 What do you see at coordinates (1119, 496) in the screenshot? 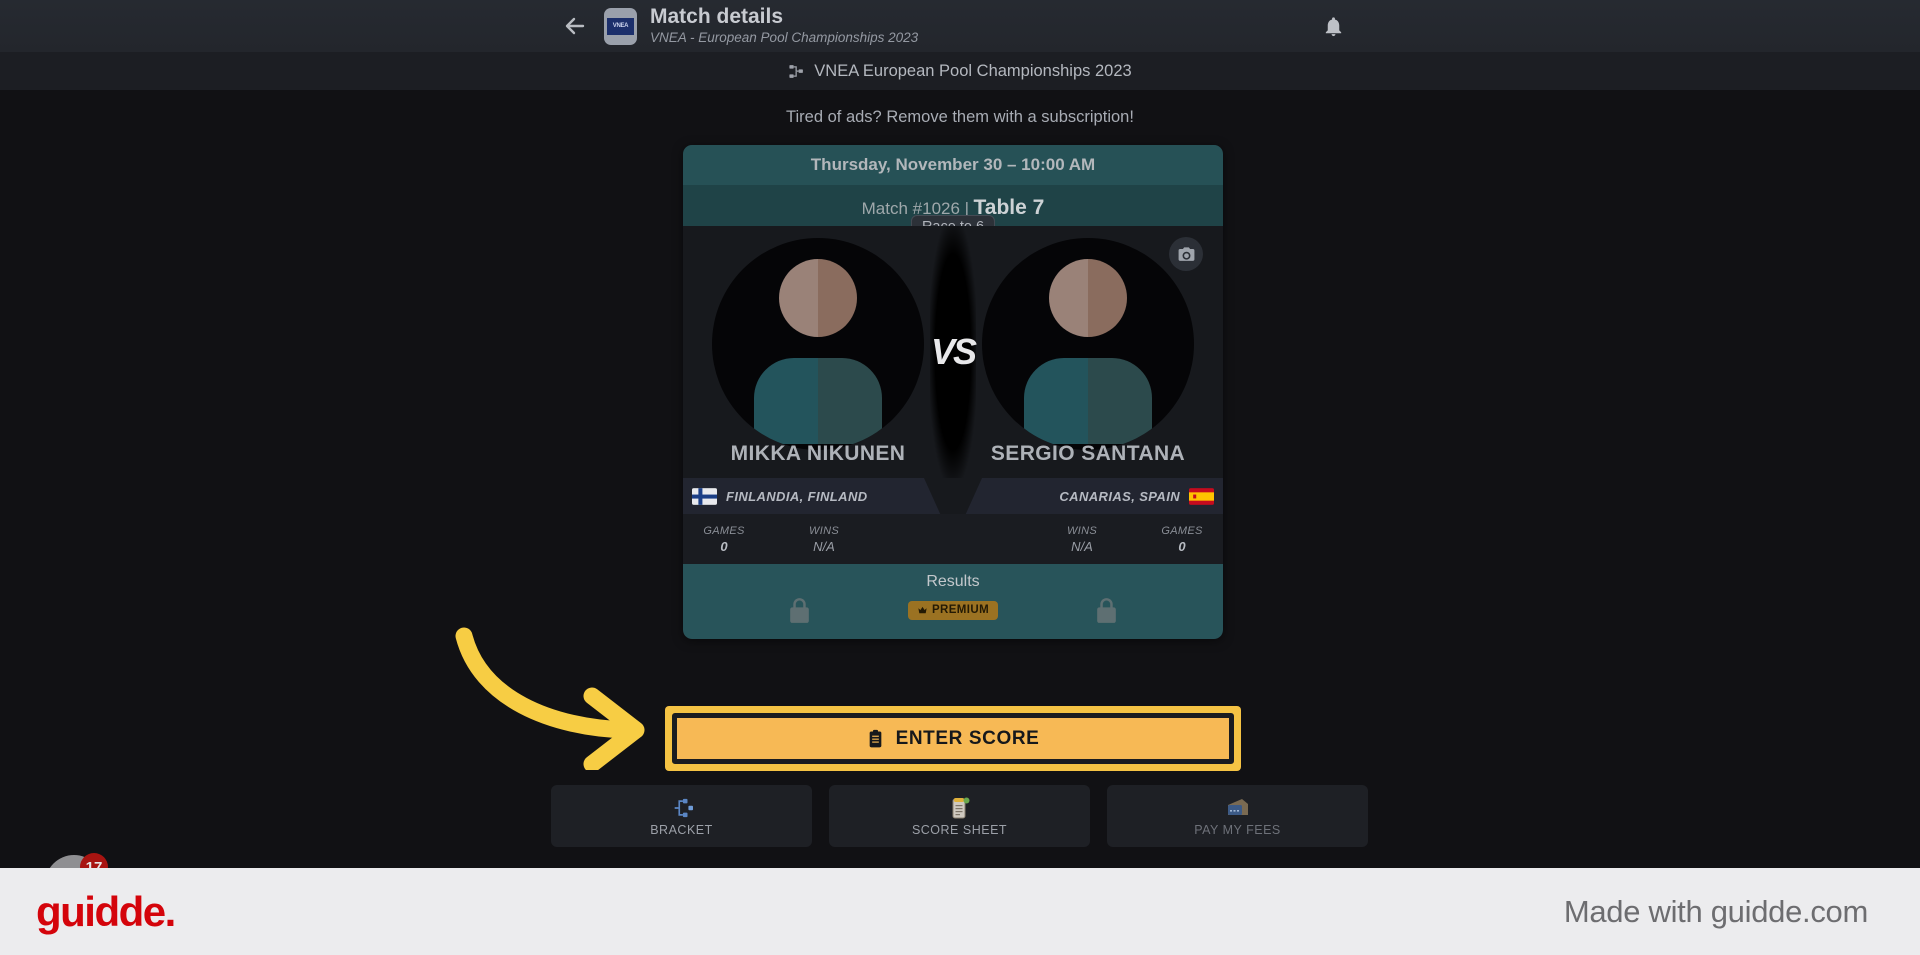
I see `country-label-right: CANARIAS, SPAIN` at bounding box center [1119, 496].